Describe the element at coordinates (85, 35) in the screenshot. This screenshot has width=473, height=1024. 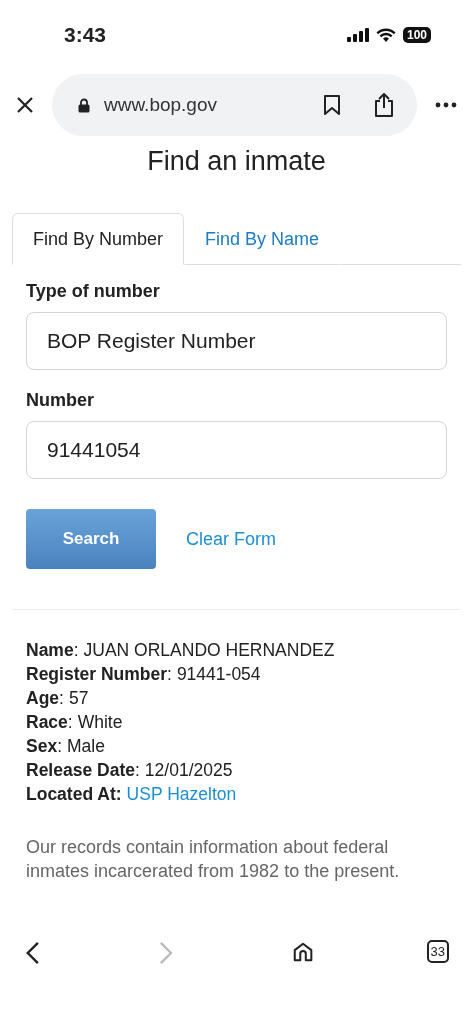
I see `status-time: 3:43` at that location.